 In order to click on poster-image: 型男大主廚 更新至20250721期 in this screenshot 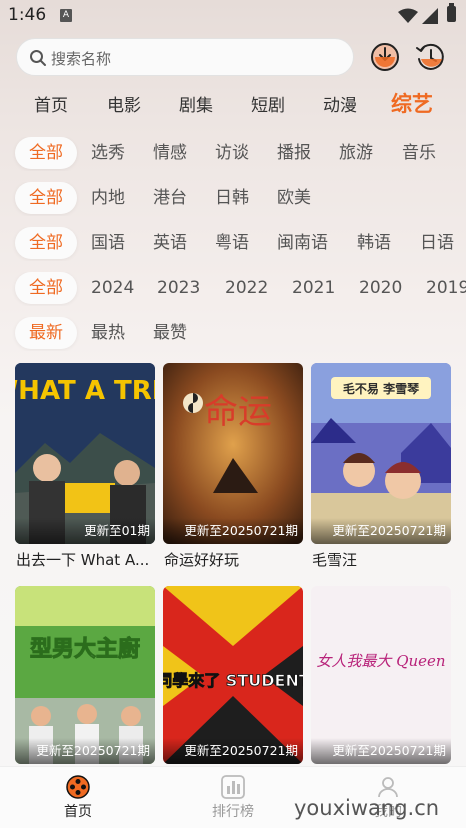, I will do `click(85, 675)`.